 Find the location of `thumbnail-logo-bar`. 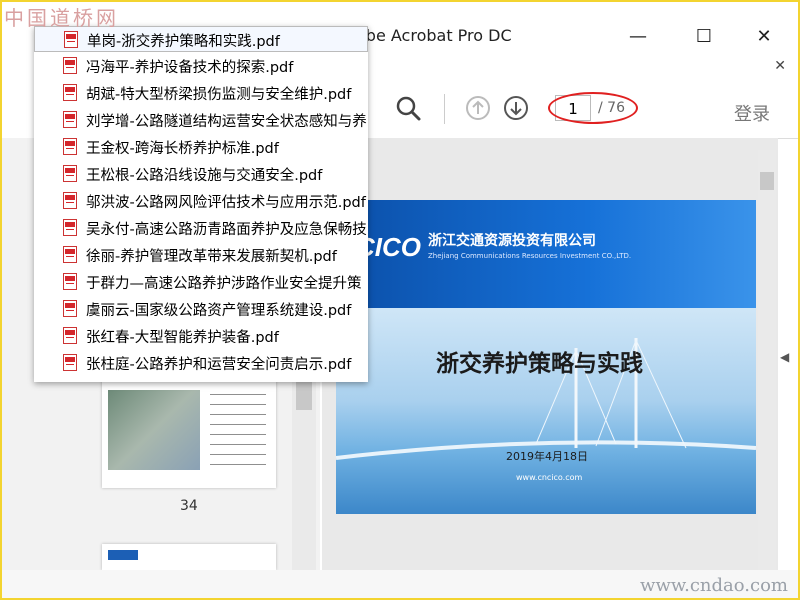

thumbnail-logo-bar is located at coordinates (123, 555).